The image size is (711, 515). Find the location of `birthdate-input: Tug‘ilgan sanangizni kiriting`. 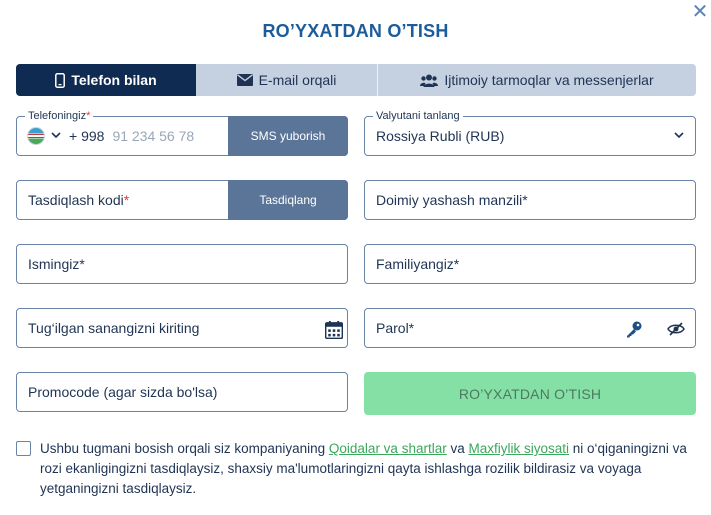

birthdate-input: Tug‘ilgan sanangizni kiriting is located at coordinates (113, 328).